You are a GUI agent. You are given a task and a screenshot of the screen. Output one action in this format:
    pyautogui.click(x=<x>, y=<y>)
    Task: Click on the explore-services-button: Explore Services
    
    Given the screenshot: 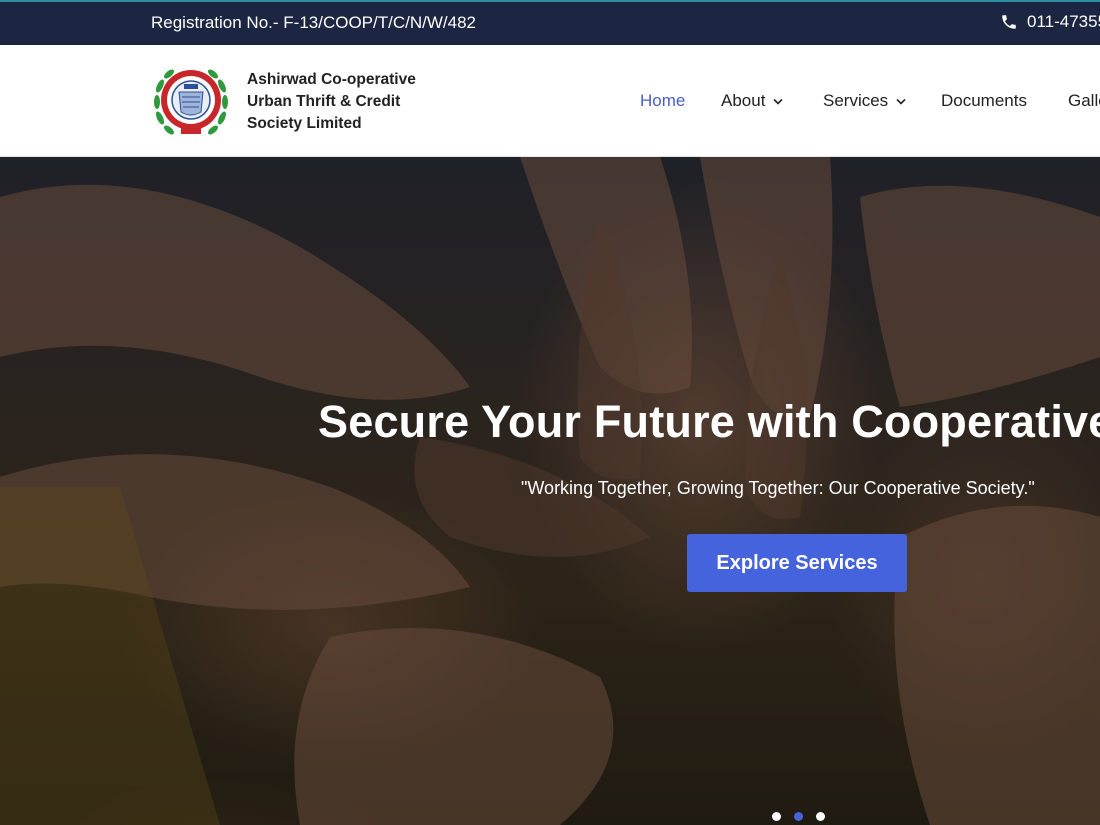 What is the action you would take?
    pyautogui.click(x=797, y=563)
    